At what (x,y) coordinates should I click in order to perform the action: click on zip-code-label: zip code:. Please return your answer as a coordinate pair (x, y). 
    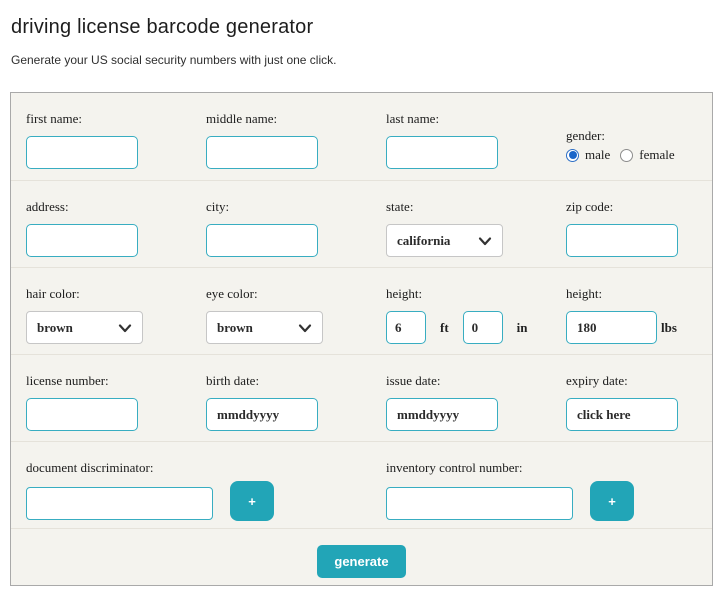
    Looking at the image, I should click on (590, 206).